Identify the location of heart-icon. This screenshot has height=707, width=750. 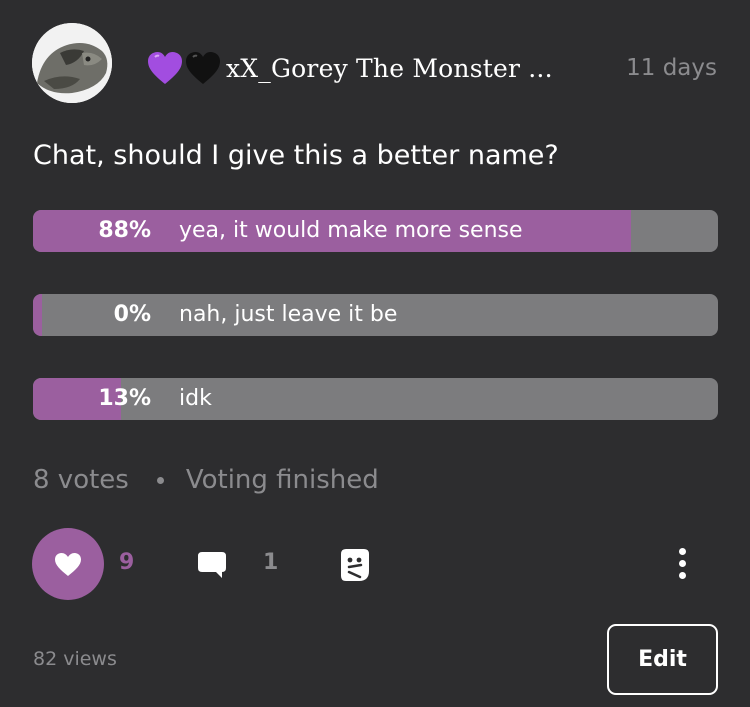
(68, 564).